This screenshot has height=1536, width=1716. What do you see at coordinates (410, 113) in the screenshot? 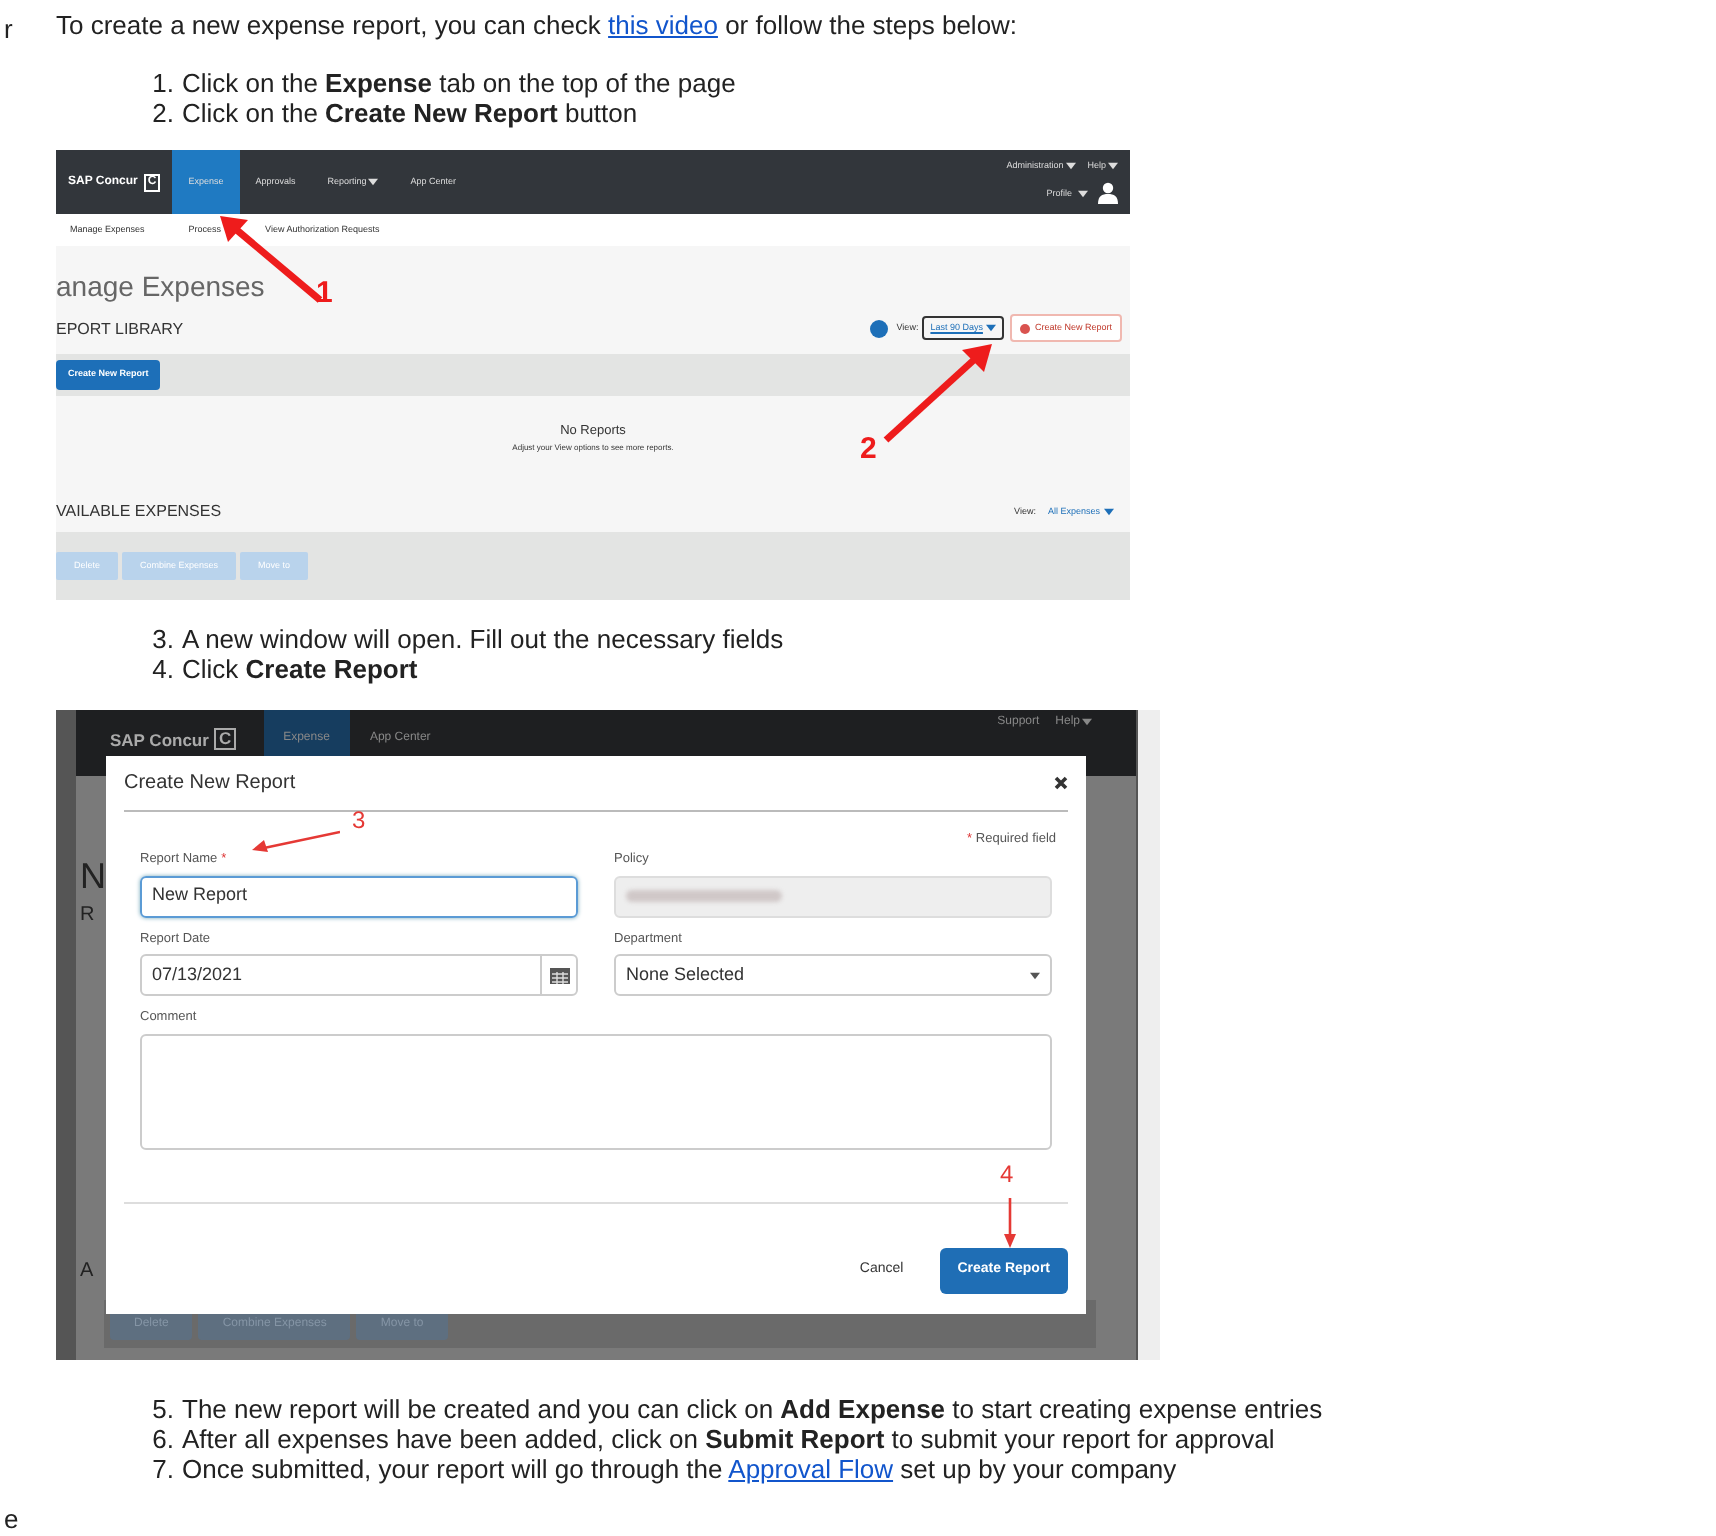
I see `step-text: Click on the Create New Report button` at bounding box center [410, 113].